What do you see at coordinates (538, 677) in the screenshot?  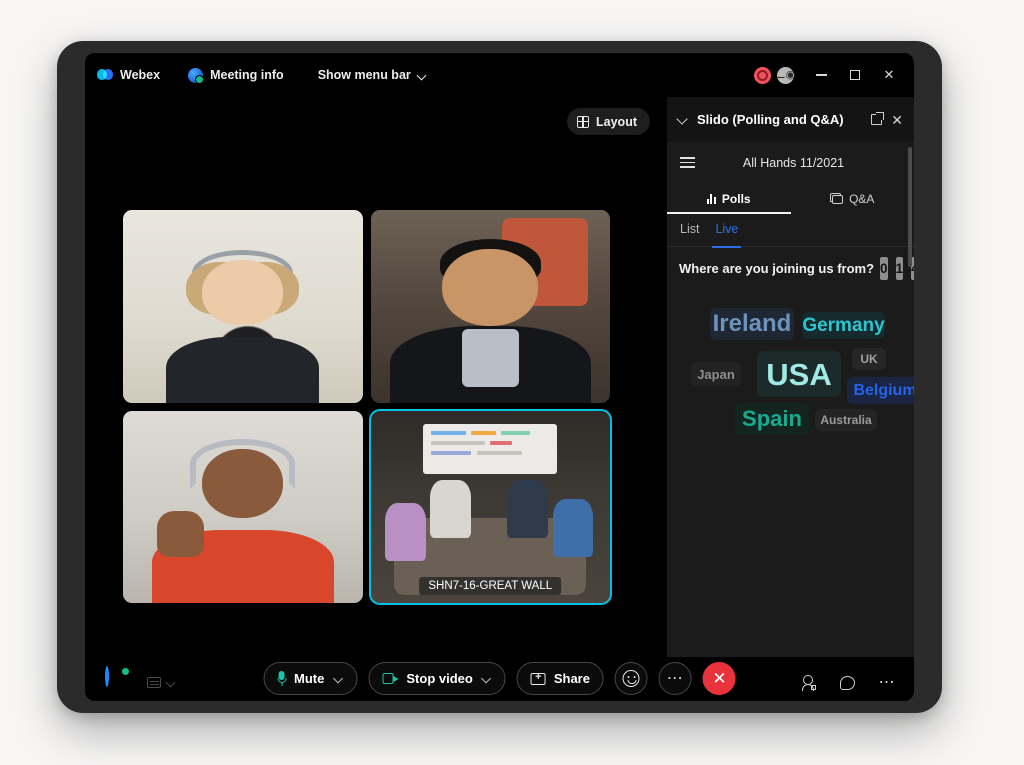 I see `share-screen-icon` at bounding box center [538, 677].